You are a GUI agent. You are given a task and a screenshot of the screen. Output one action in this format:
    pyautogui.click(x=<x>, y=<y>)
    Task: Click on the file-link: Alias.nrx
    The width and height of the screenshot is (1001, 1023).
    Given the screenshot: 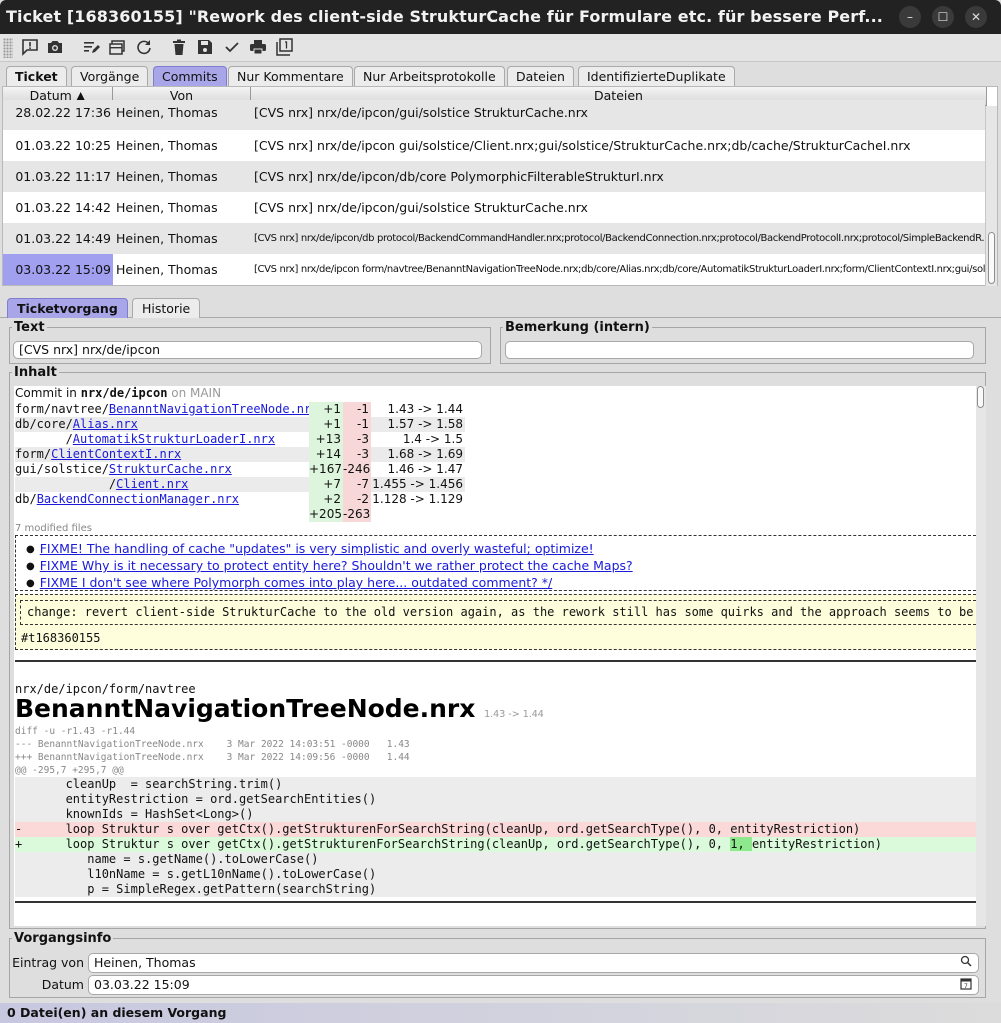 What is the action you would take?
    pyautogui.click(x=105, y=424)
    